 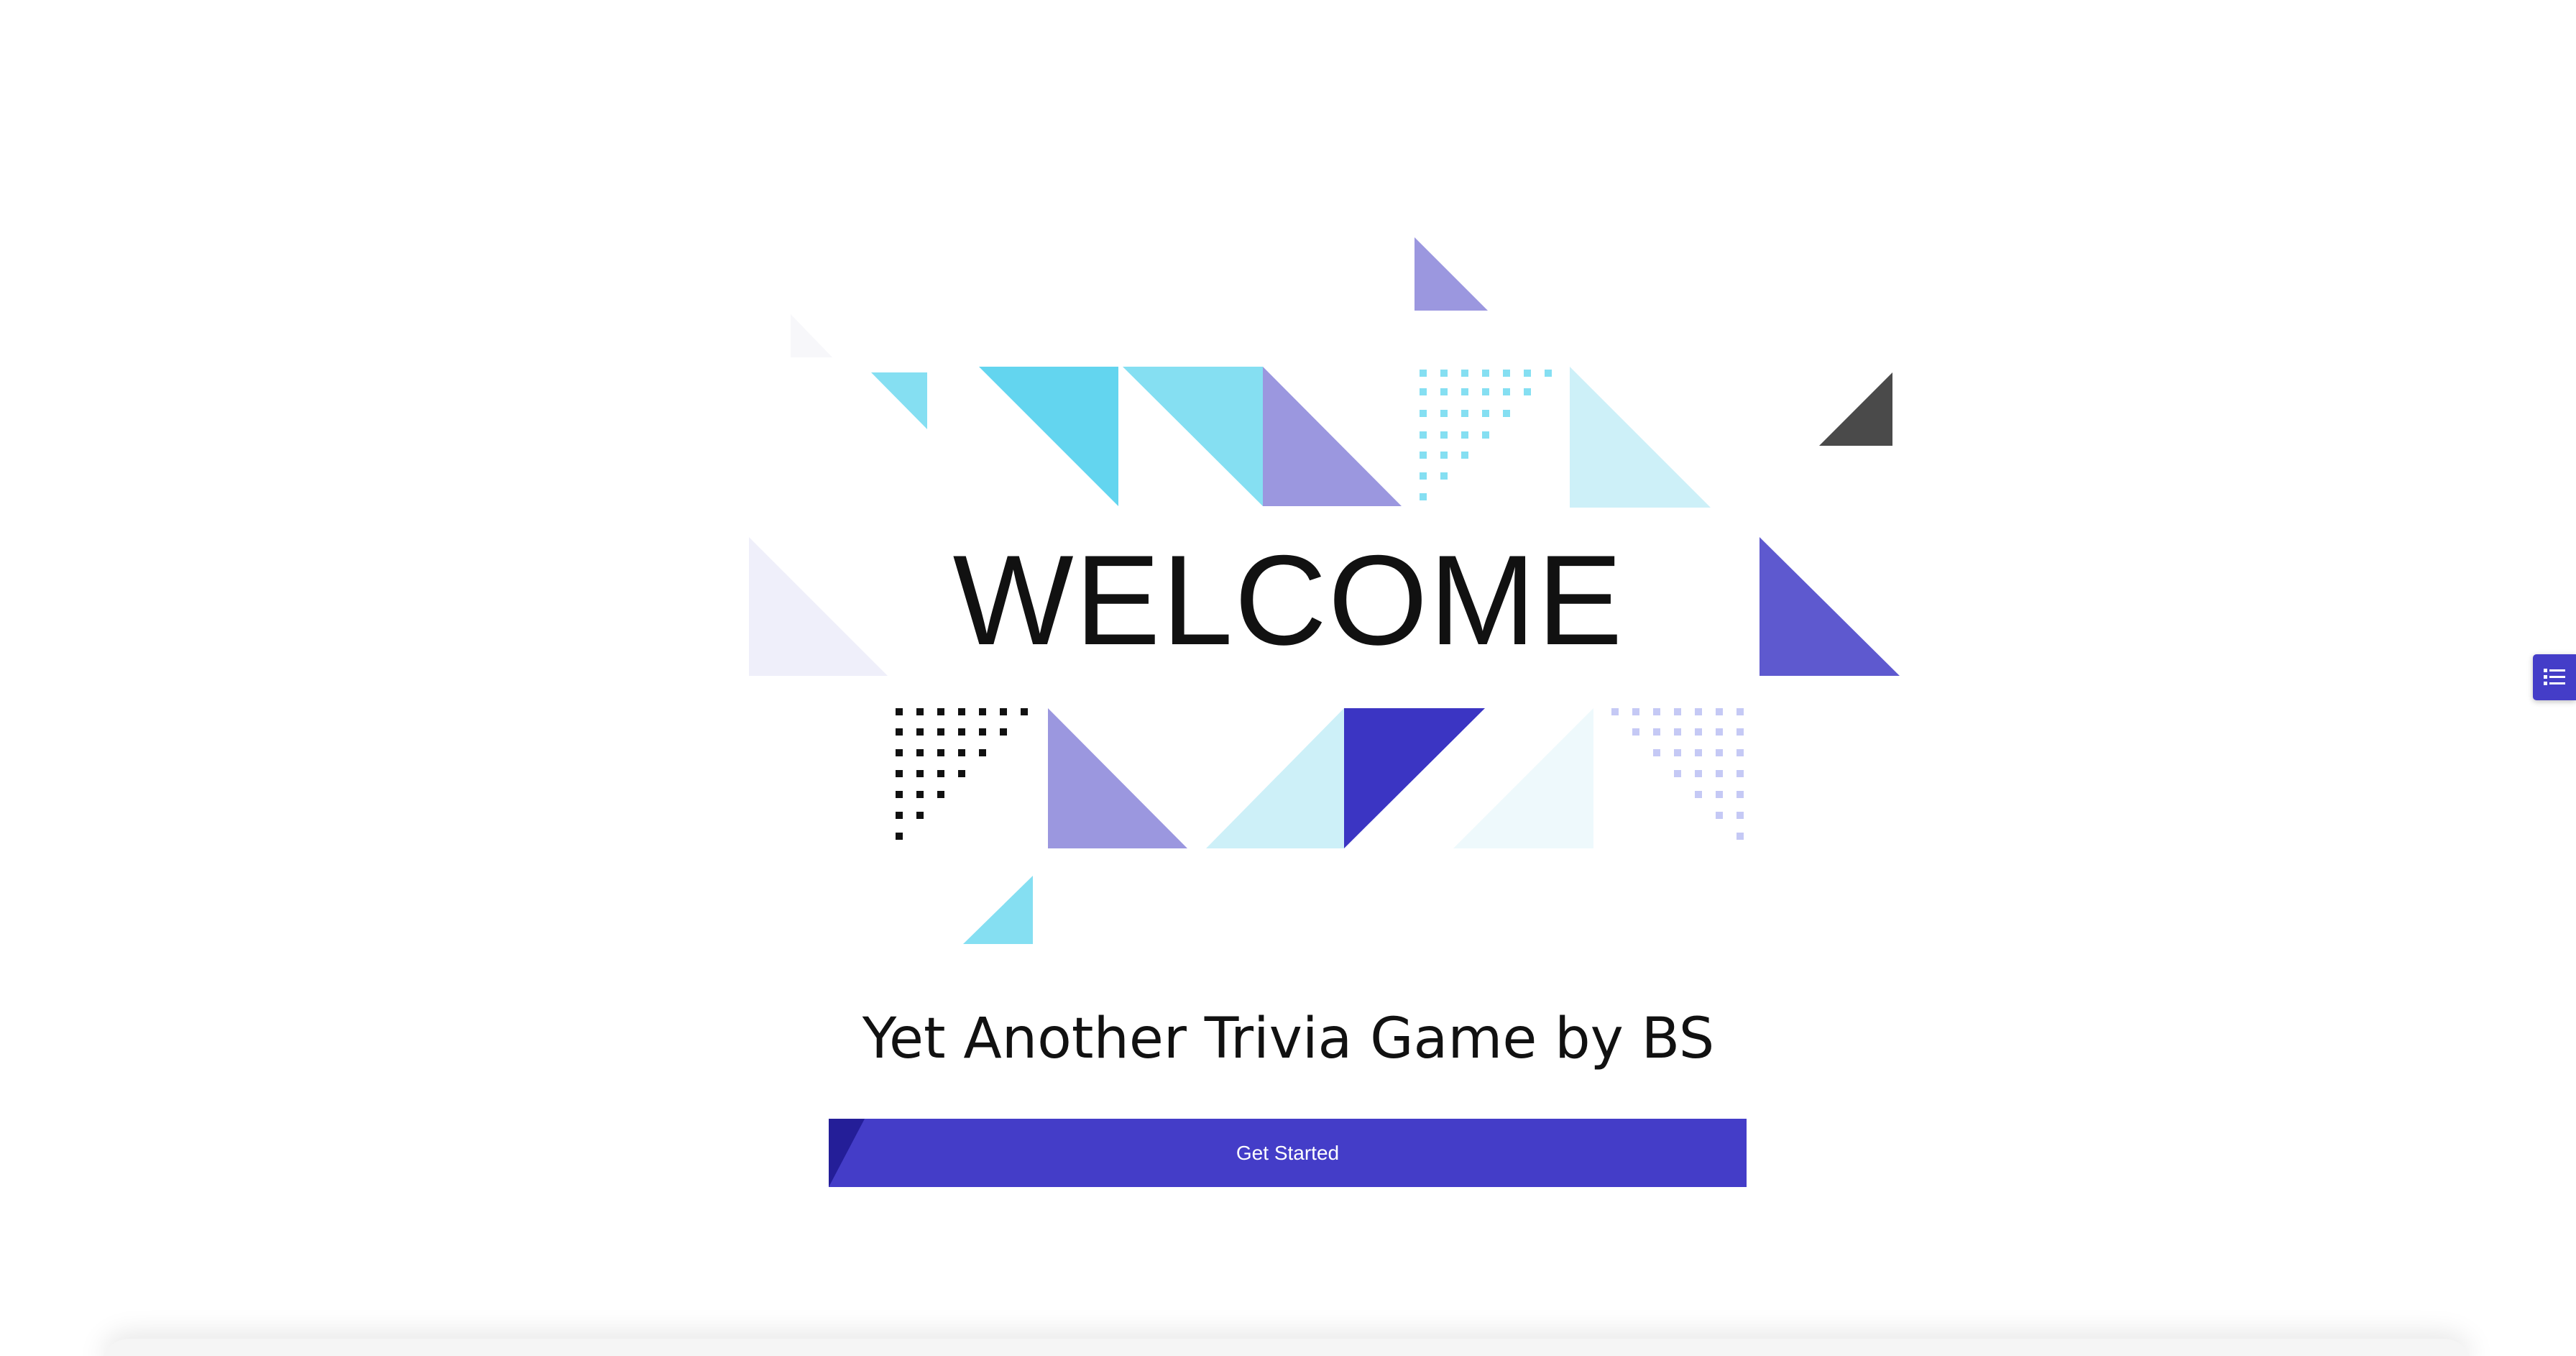 I want to click on game-subtitle: Yet Another Trivia Game by BS, so click(x=1288, y=1039).